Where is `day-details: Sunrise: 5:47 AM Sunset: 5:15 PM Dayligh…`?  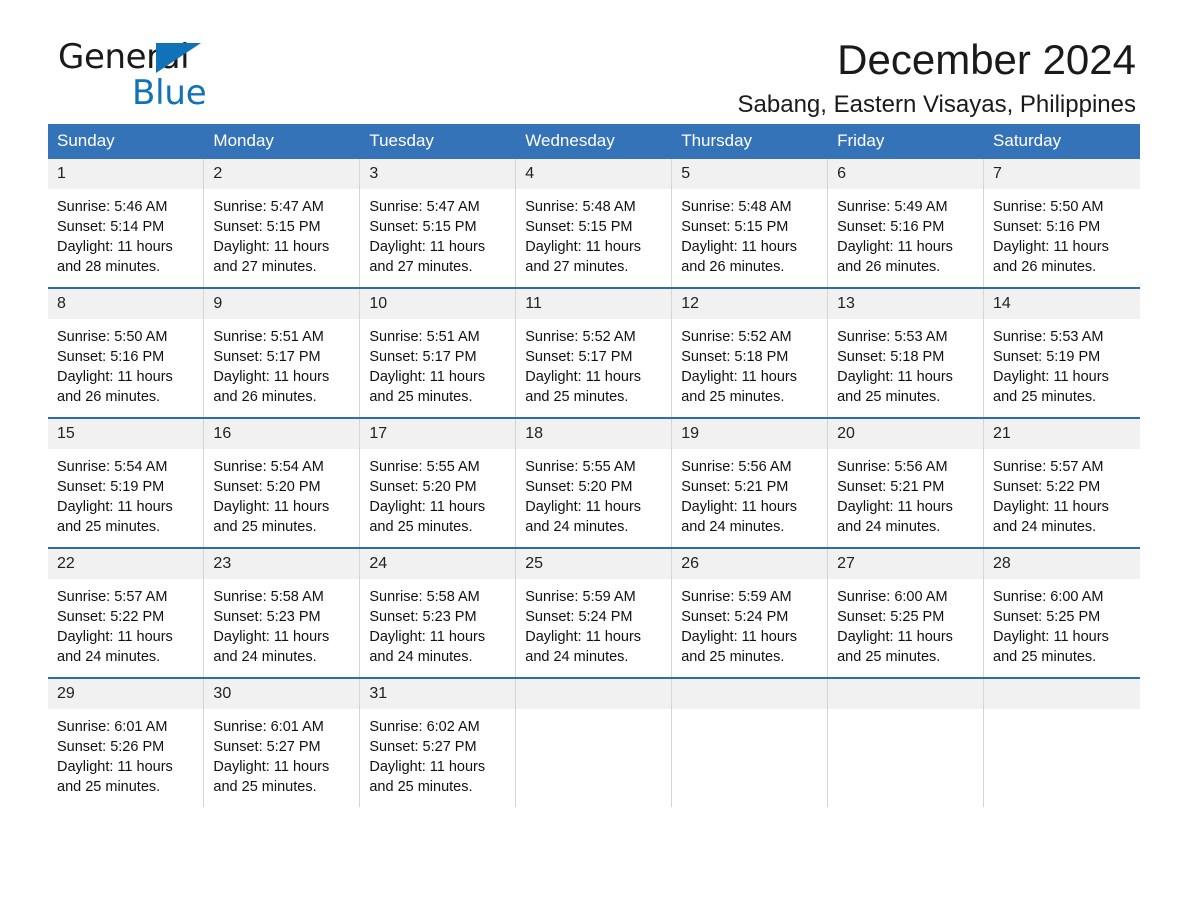
day-details: Sunrise: 5:47 AM Sunset: 5:15 PM Dayligh… is located at coordinates (438, 238).